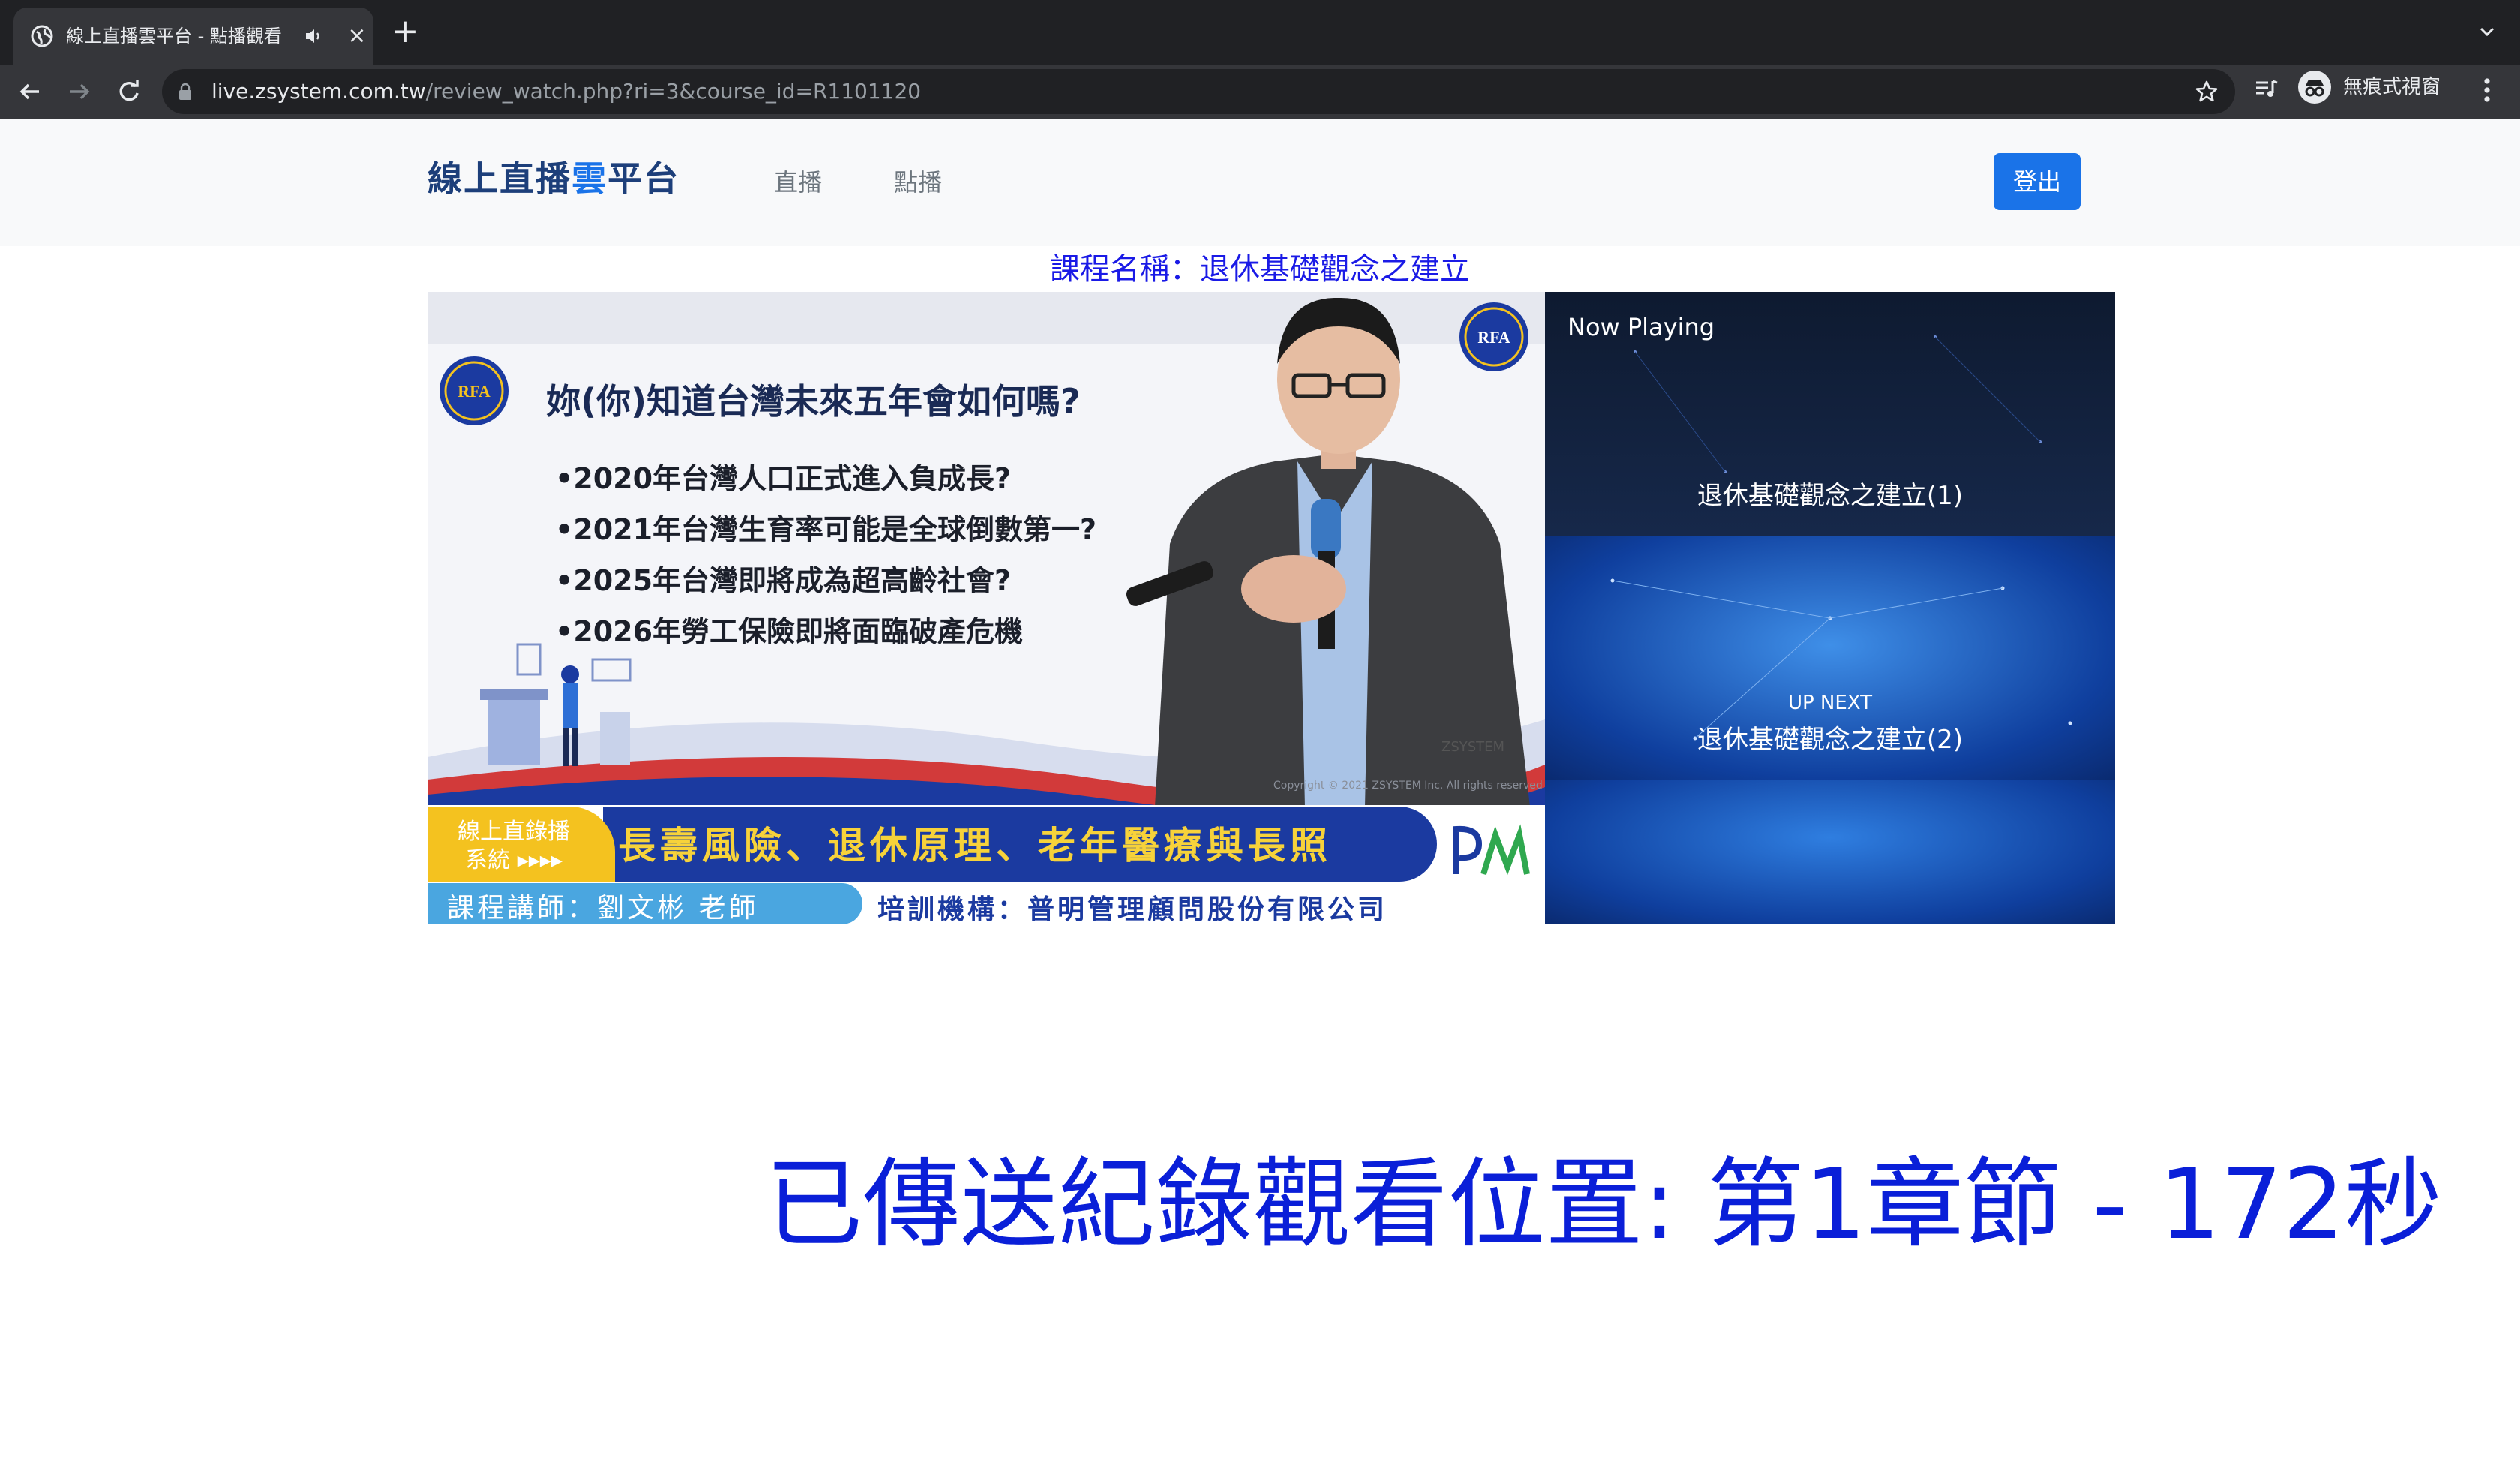 This screenshot has height=1466, width=2520. What do you see at coordinates (30, 91) in the screenshot?
I see `back-arrow-icon` at bounding box center [30, 91].